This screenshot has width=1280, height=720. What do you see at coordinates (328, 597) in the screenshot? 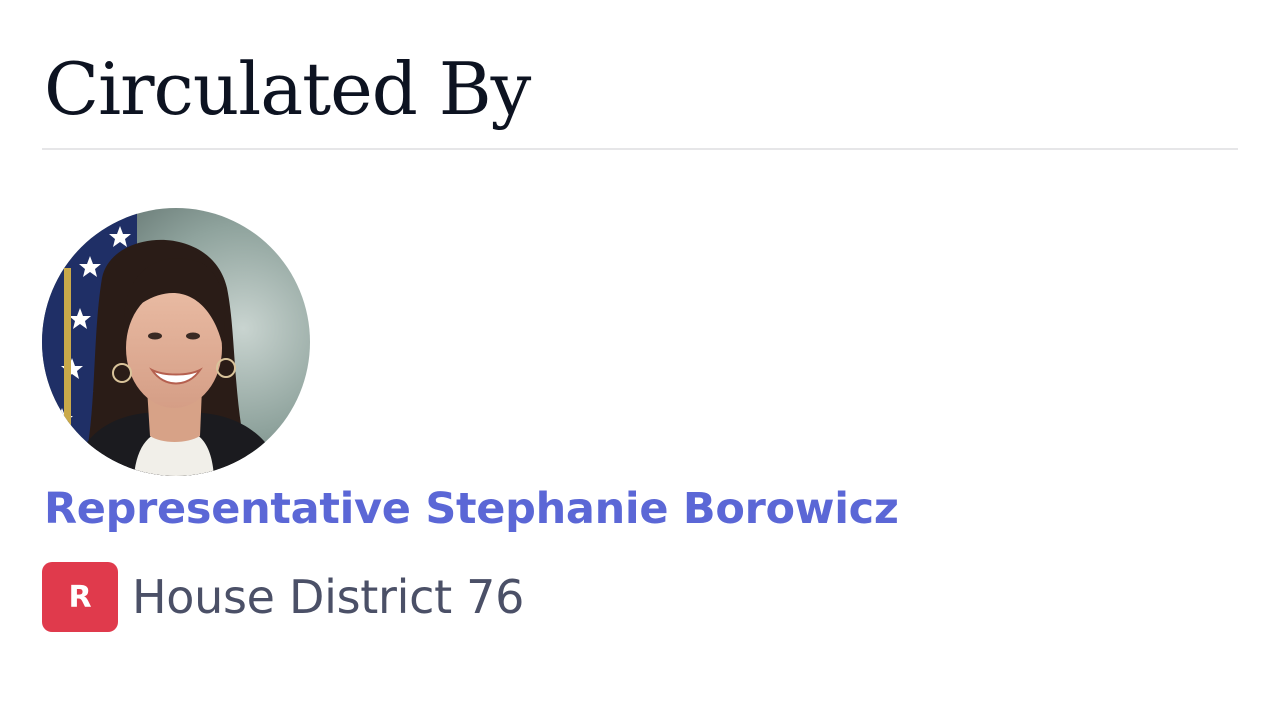
I see `district-label: House District 76` at bounding box center [328, 597].